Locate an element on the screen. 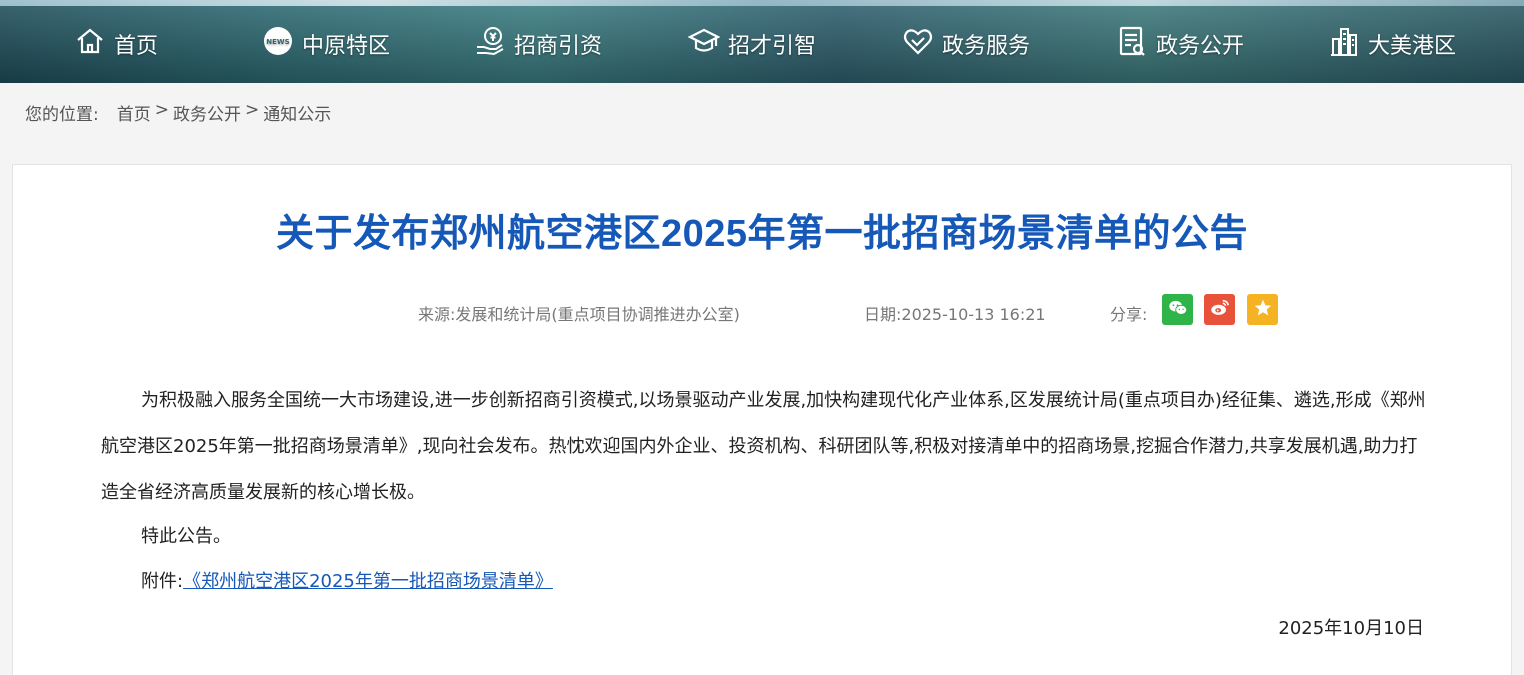  breadcrumb-prefix: 您的位置: is located at coordinates (62, 115).